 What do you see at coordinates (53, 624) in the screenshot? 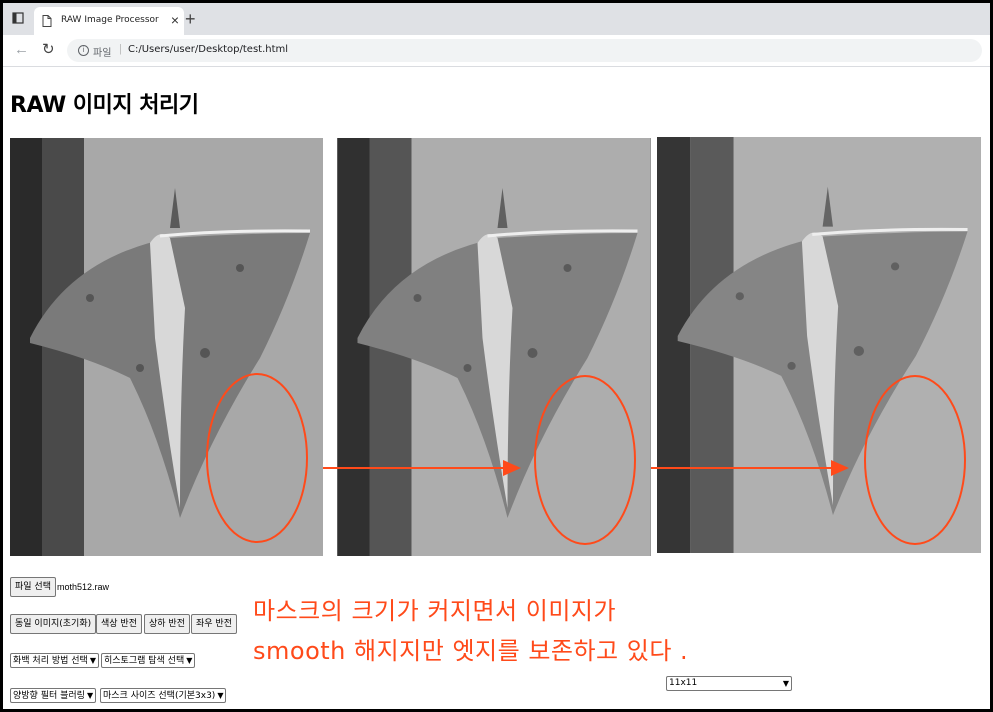
I see `reset-image-button: 동일 이미지(초기화)` at bounding box center [53, 624].